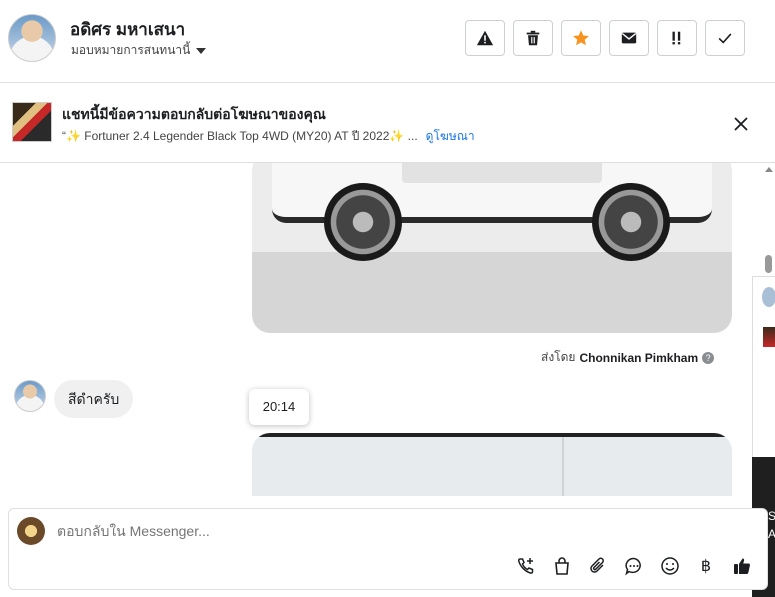 This screenshot has height=597, width=775. I want to click on message-image-second, so click(492, 464).